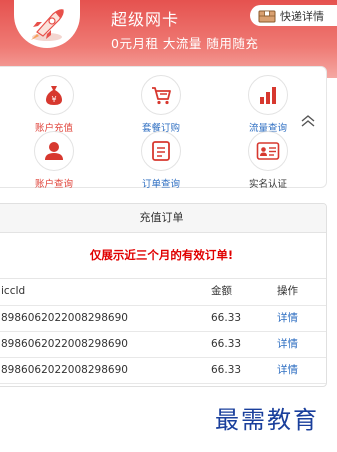 This screenshot has height=452, width=337. Describe the element at coordinates (268, 151) in the screenshot. I see `id-card-icon` at that location.